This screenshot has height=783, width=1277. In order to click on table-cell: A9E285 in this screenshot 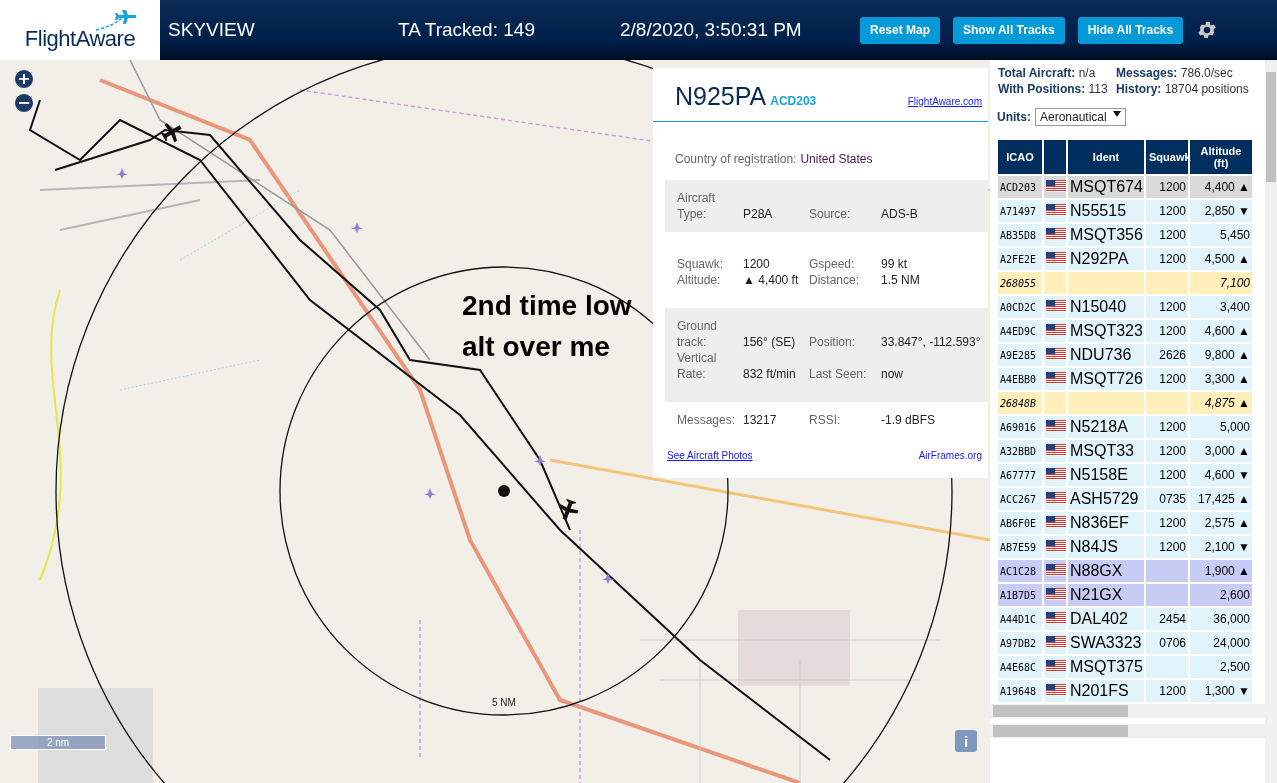, I will do `click(1020, 355)`.